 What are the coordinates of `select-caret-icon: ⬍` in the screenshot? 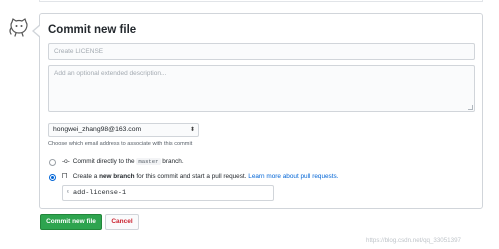 It's located at (192, 130).